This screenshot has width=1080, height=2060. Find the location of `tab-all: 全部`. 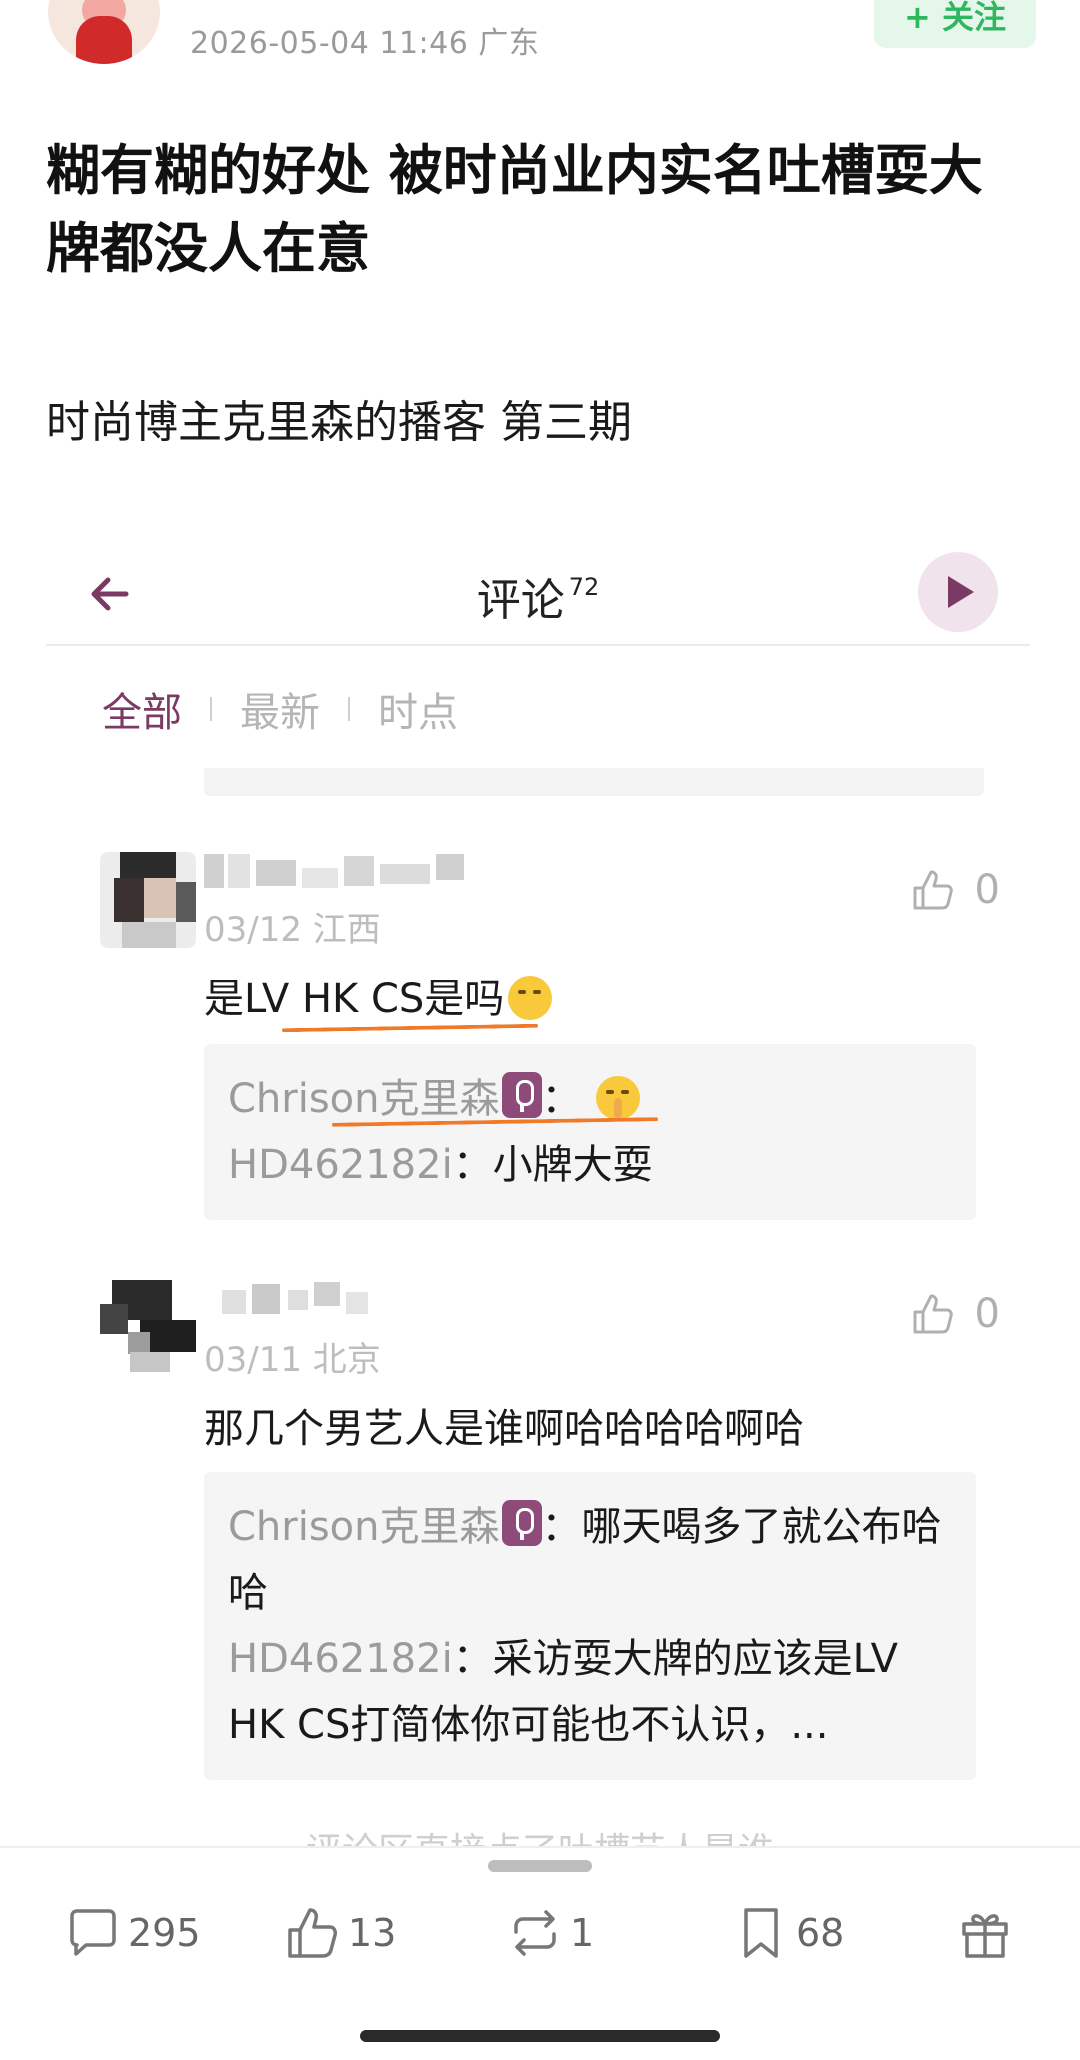

tab-all: 全部 is located at coordinates (142, 709).